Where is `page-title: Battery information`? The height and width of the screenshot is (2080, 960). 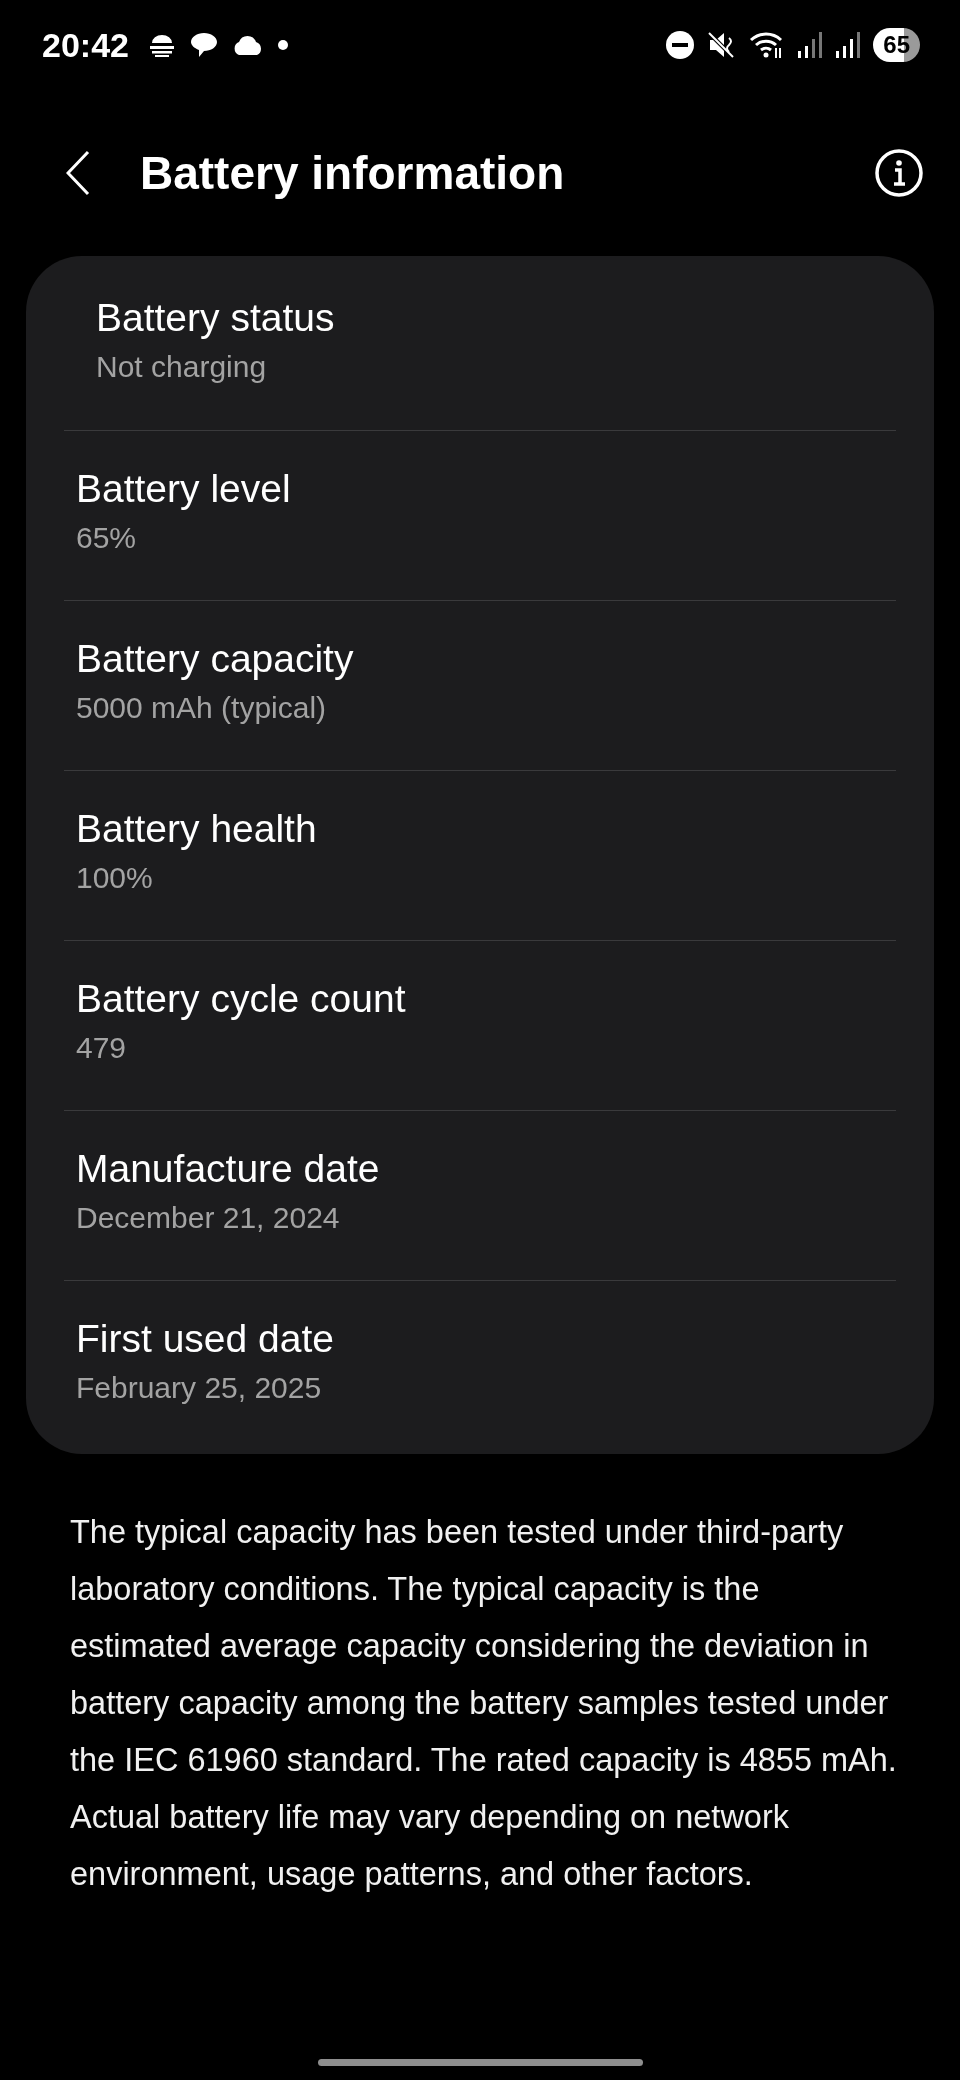
page-title: Battery information is located at coordinates (352, 173).